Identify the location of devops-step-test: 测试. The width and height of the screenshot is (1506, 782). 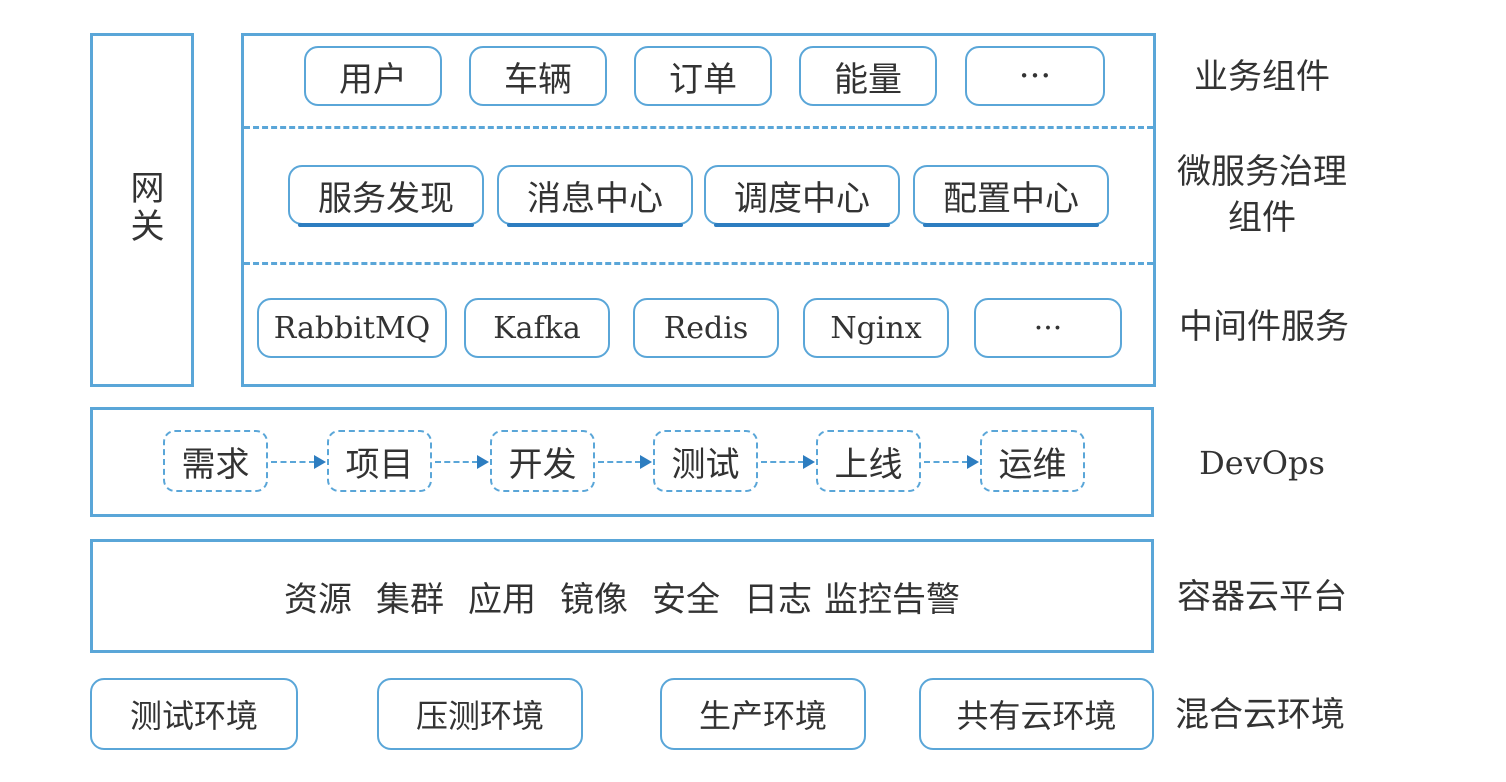
(705, 461).